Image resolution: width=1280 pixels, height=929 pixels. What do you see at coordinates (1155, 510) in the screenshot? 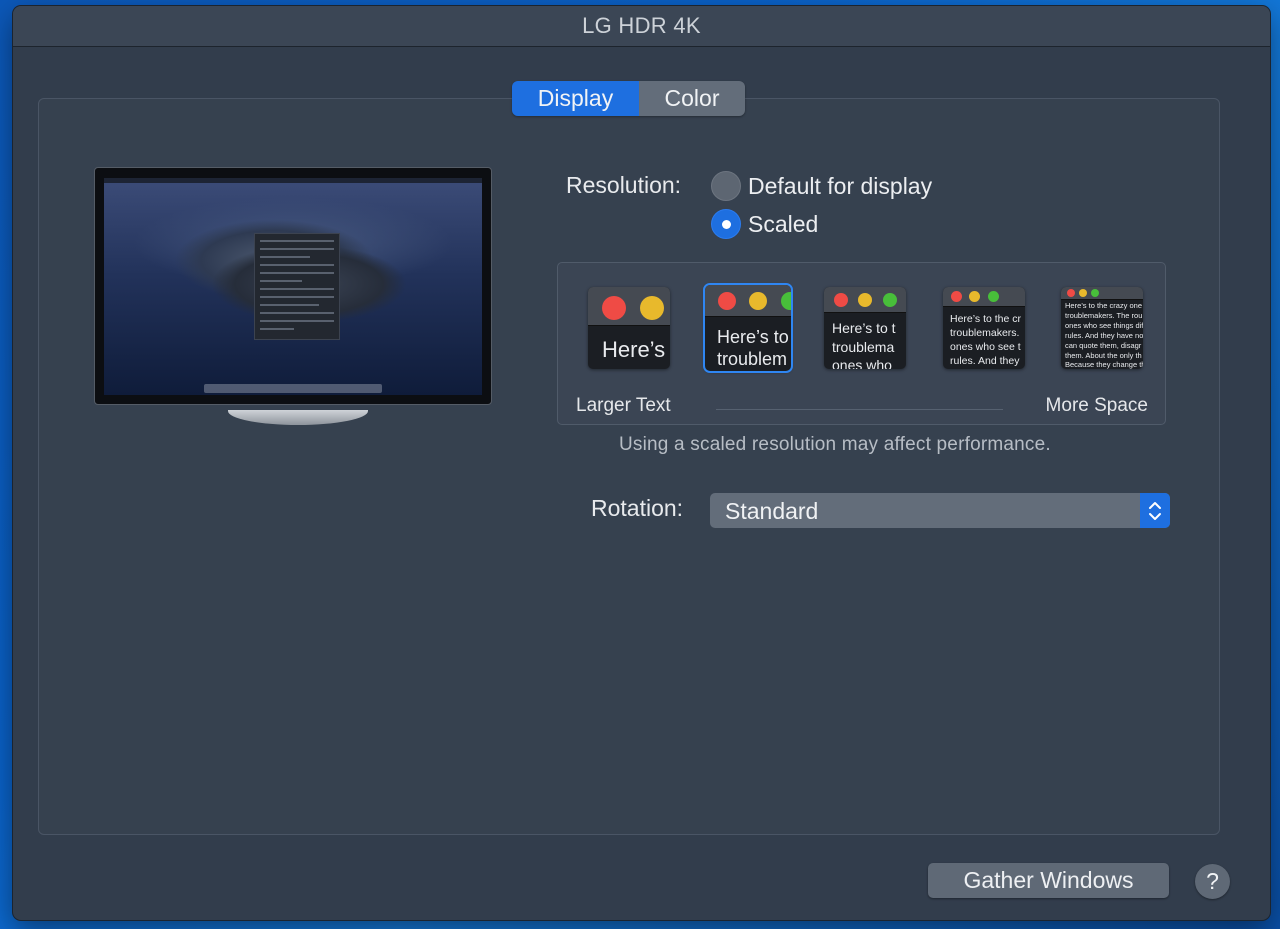
I see `chevron-up-down-icon` at bounding box center [1155, 510].